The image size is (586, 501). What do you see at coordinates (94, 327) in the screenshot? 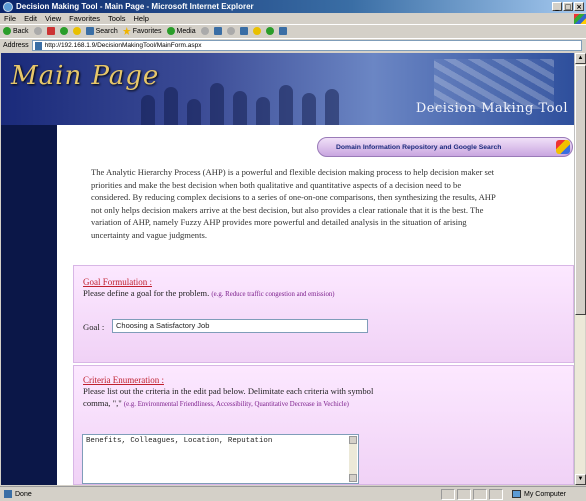
I see `goal-label: Goal :` at bounding box center [94, 327].